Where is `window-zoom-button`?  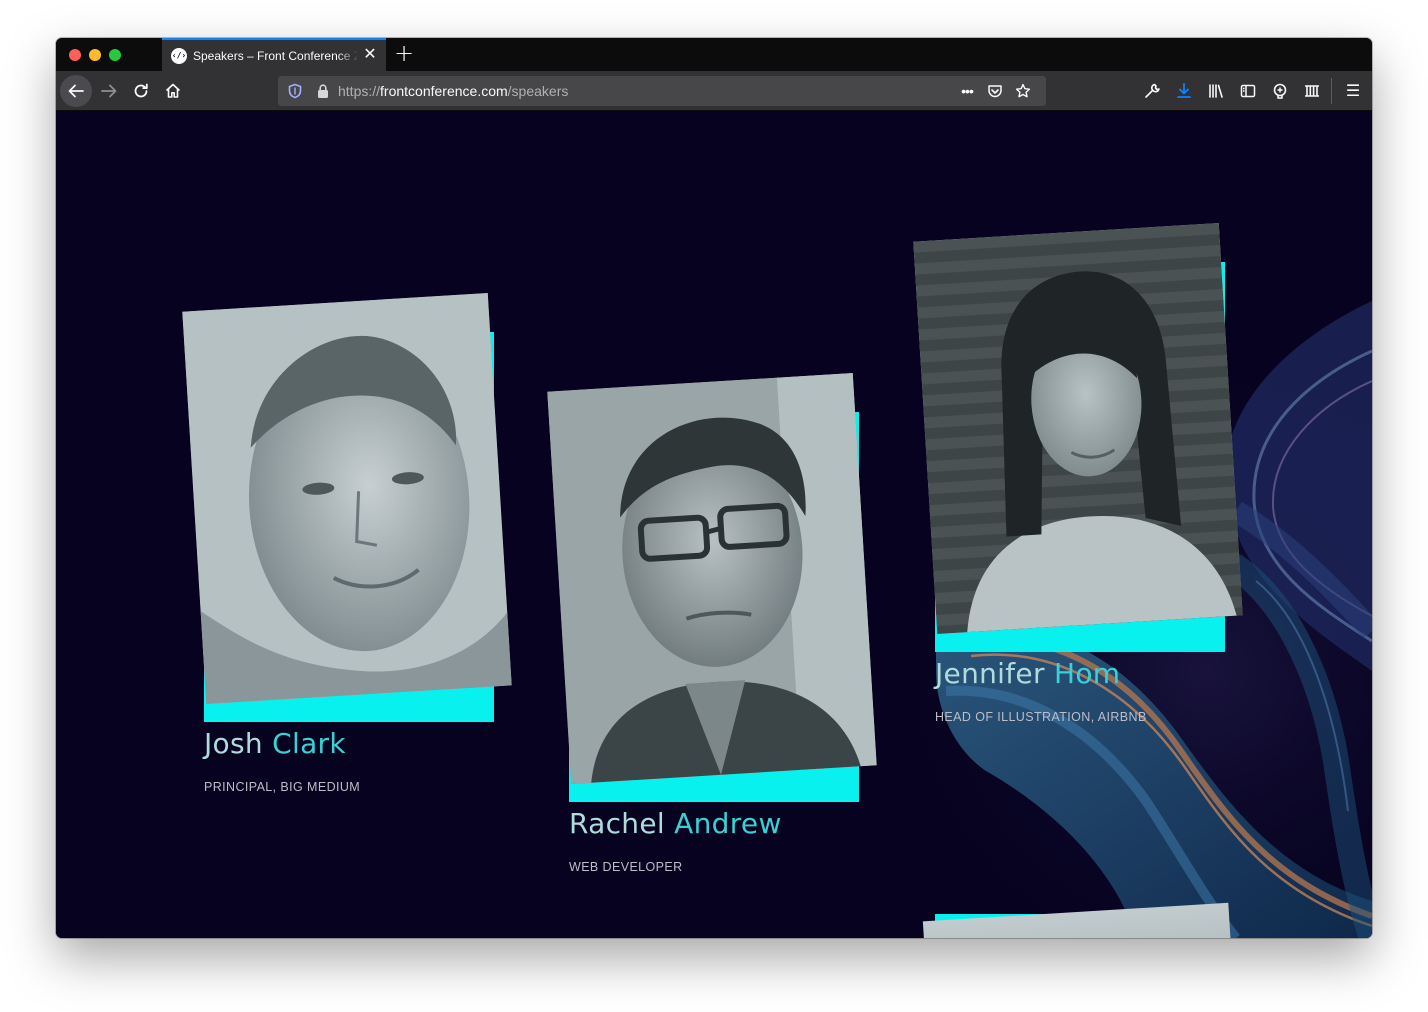
window-zoom-button is located at coordinates (115, 55).